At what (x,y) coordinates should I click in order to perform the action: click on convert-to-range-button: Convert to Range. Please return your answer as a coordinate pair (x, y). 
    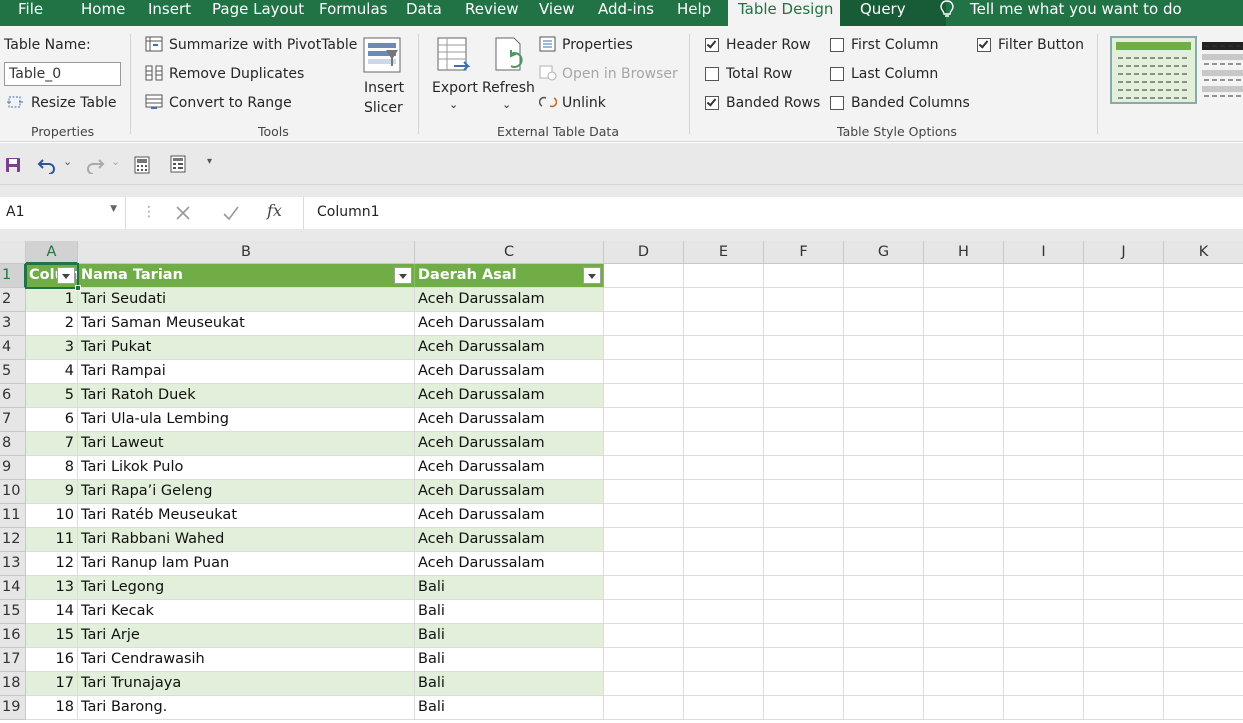
    Looking at the image, I should click on (230, 103).